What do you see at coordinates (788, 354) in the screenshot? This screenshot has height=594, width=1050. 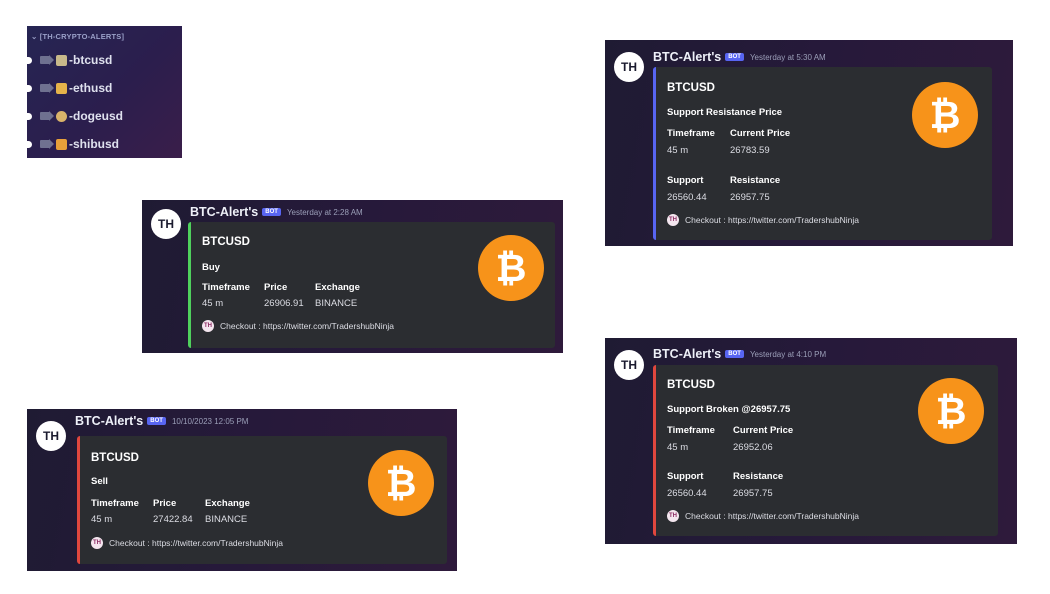 I see `timestamp: Yesterday at 4:10 PM` at bounding box center [788, 354].